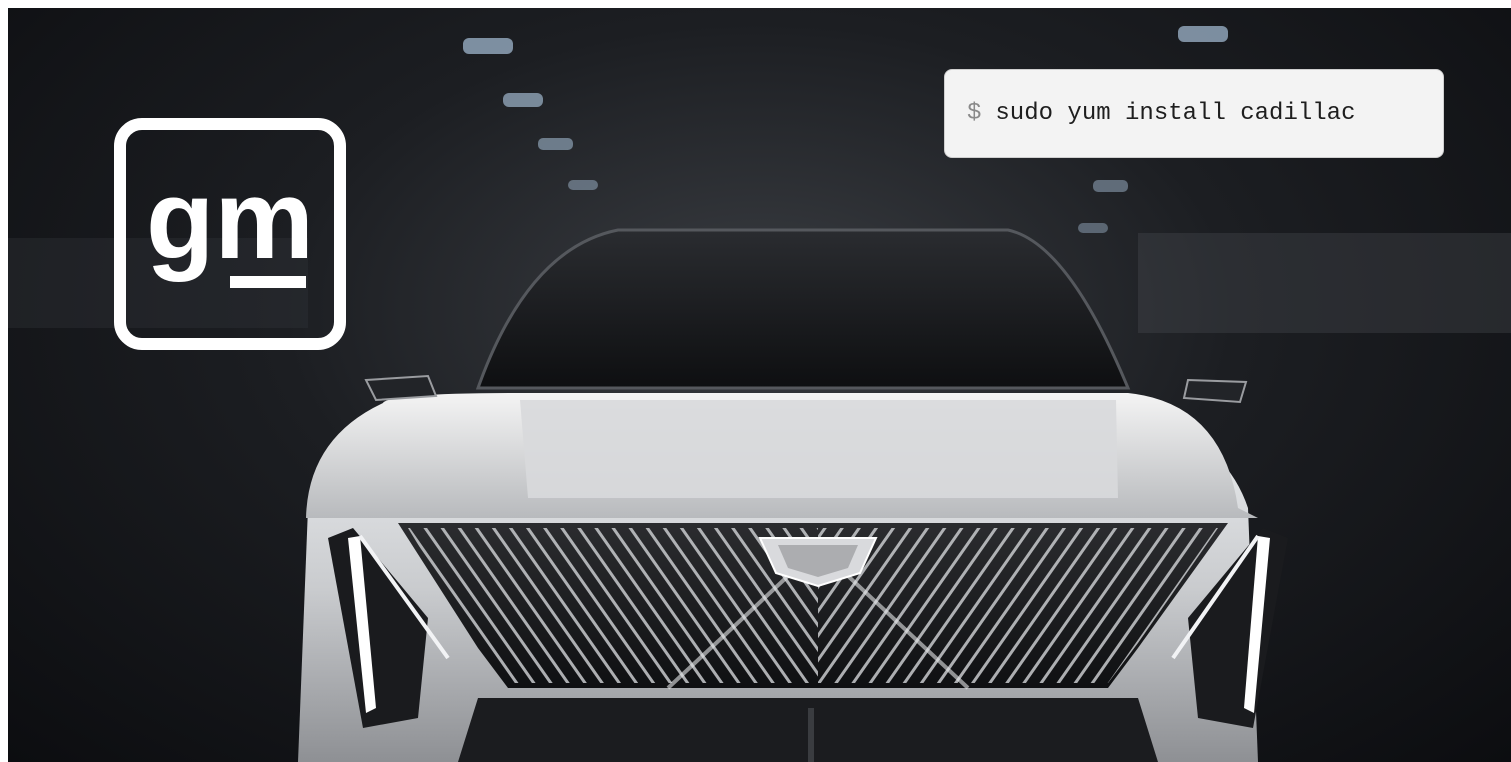  I want to click on terminal-command-box: $ sudo yum install cadillac, so click(1194, 113).